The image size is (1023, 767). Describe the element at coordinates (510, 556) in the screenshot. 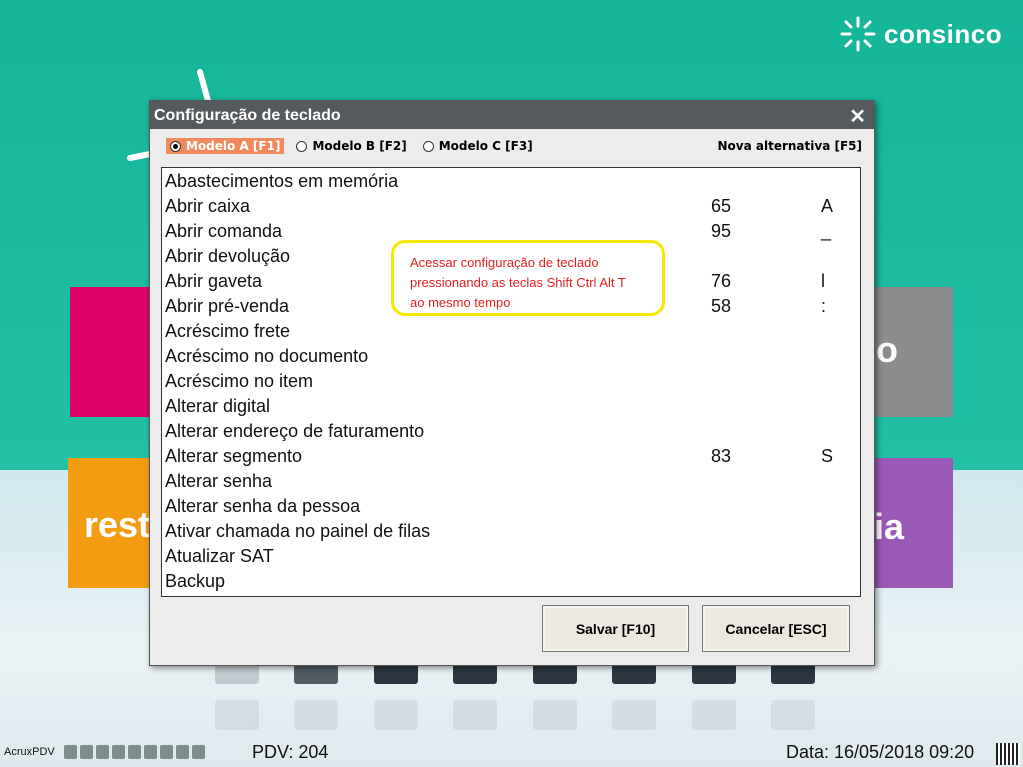

I see `list-item: Atualizar SAT` at that location.